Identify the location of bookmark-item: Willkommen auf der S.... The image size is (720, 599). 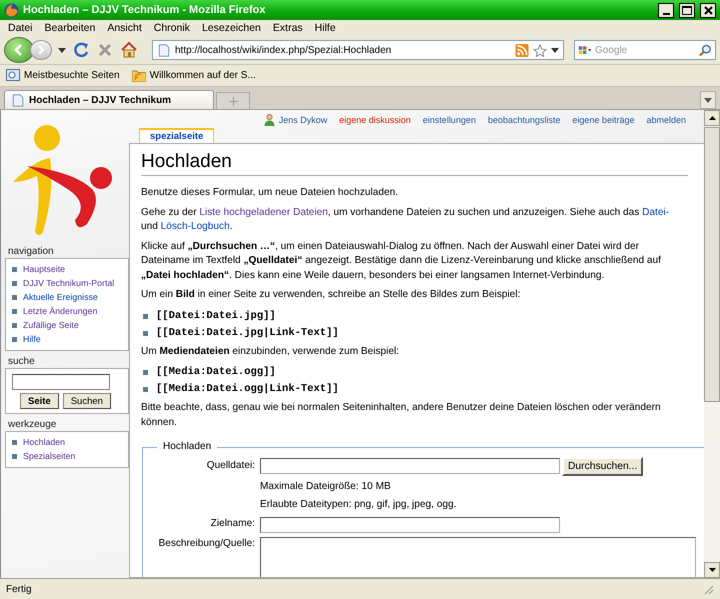
(194, 75).